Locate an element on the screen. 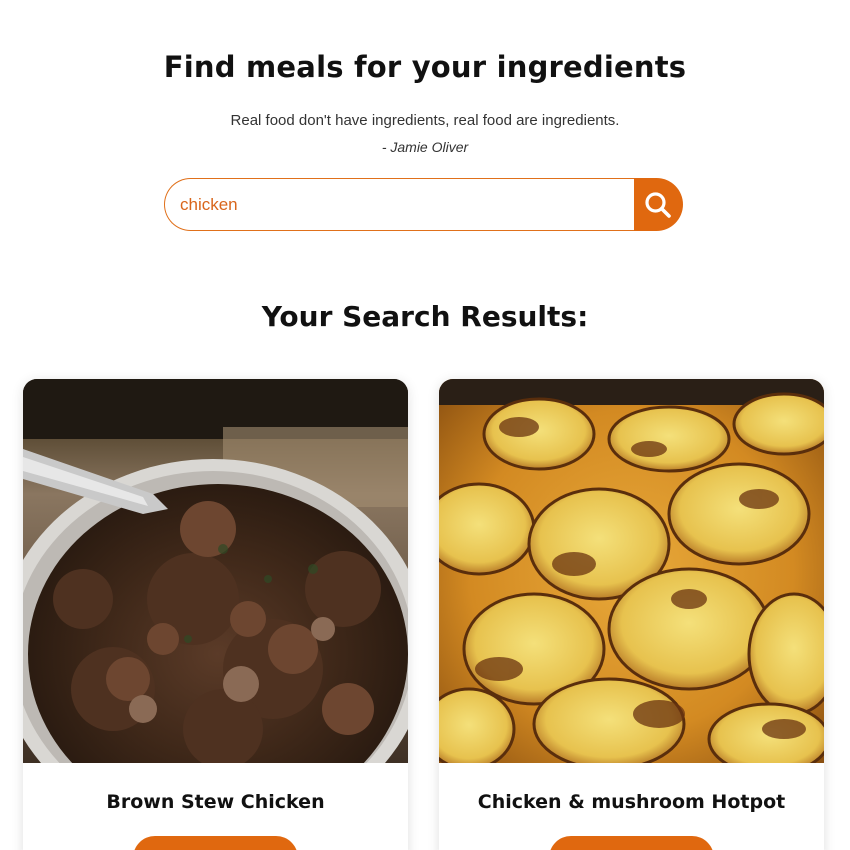 This screenshot has width=850, height=850. page-title: Find meals for your ingredients is located at coordinates (425, 67).